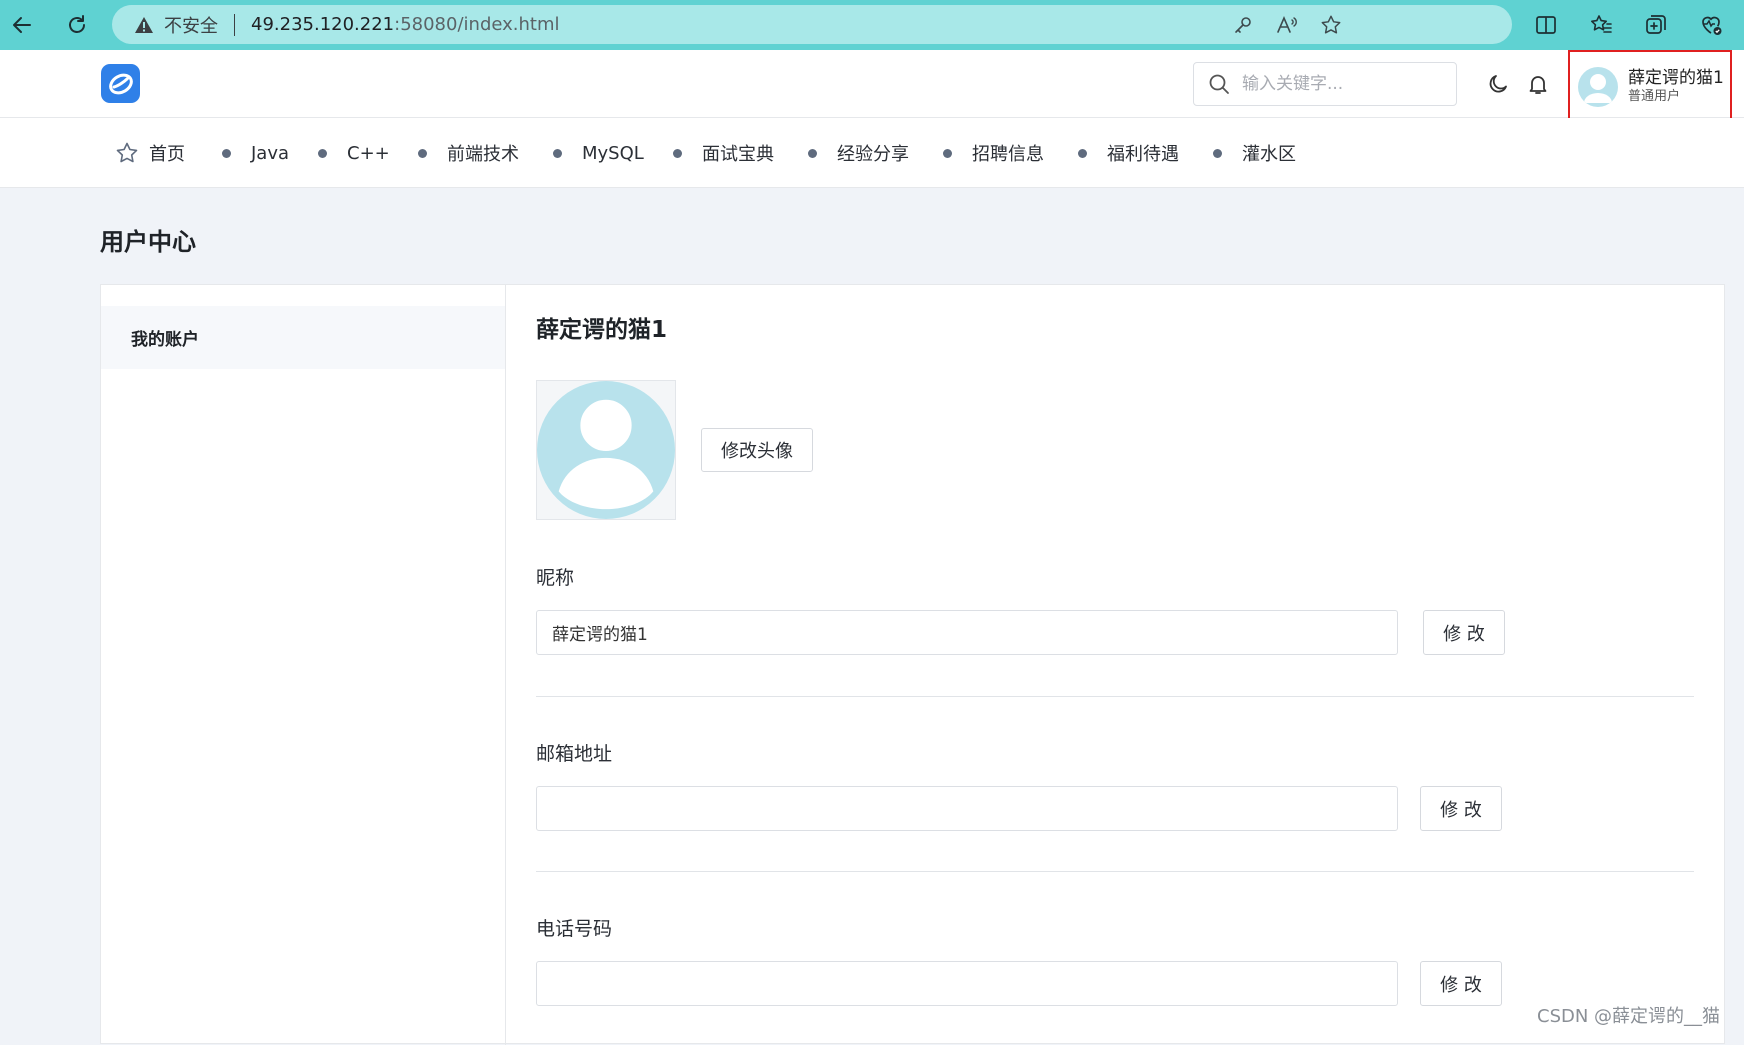 The height and width of the screenshot is (1045, 1744). Describe the element at coordinates (1629, 1016) in the screenshot. I see `csdn-watermark: CSDN @薛定谔的__猫` at that location.